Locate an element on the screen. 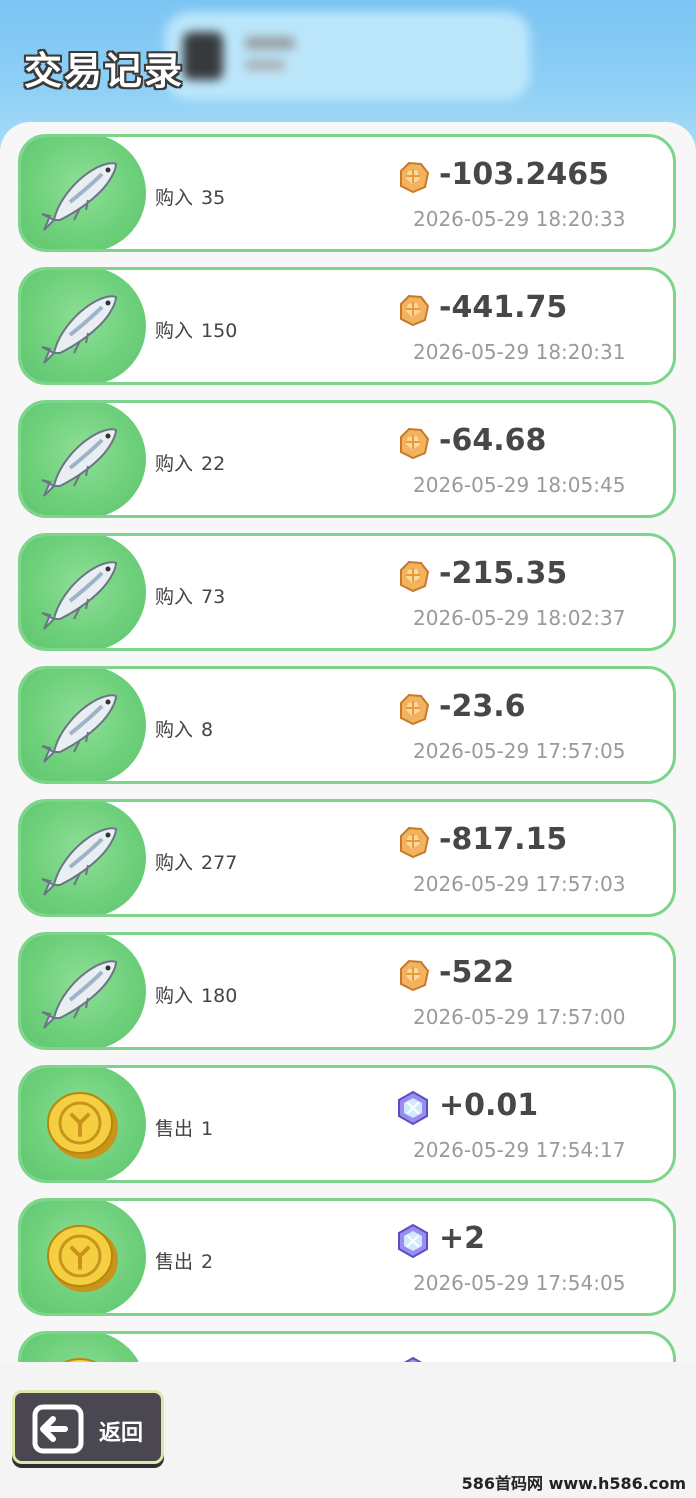  transaction-amount: -23.6 is located at coordinates (482, 706).